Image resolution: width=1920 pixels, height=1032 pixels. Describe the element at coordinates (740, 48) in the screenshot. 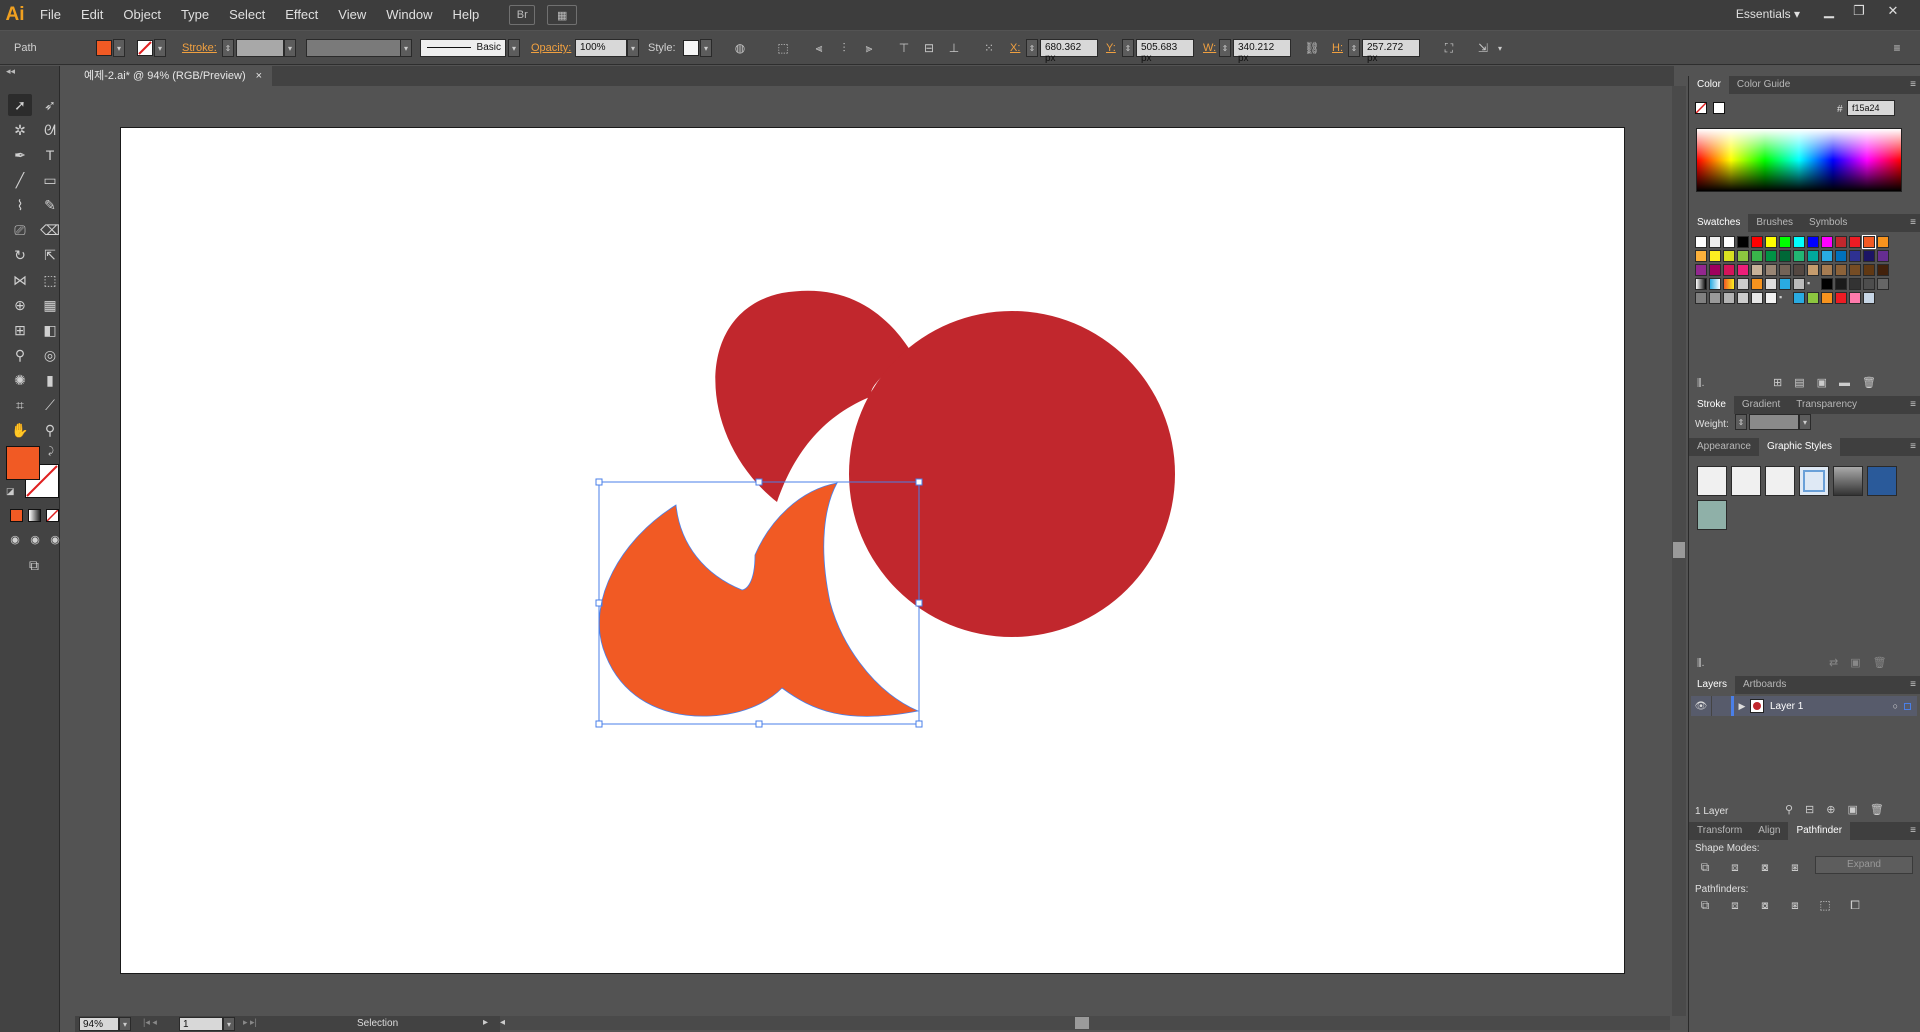

I see `recolor-artwork-icon: ◍` at that location.